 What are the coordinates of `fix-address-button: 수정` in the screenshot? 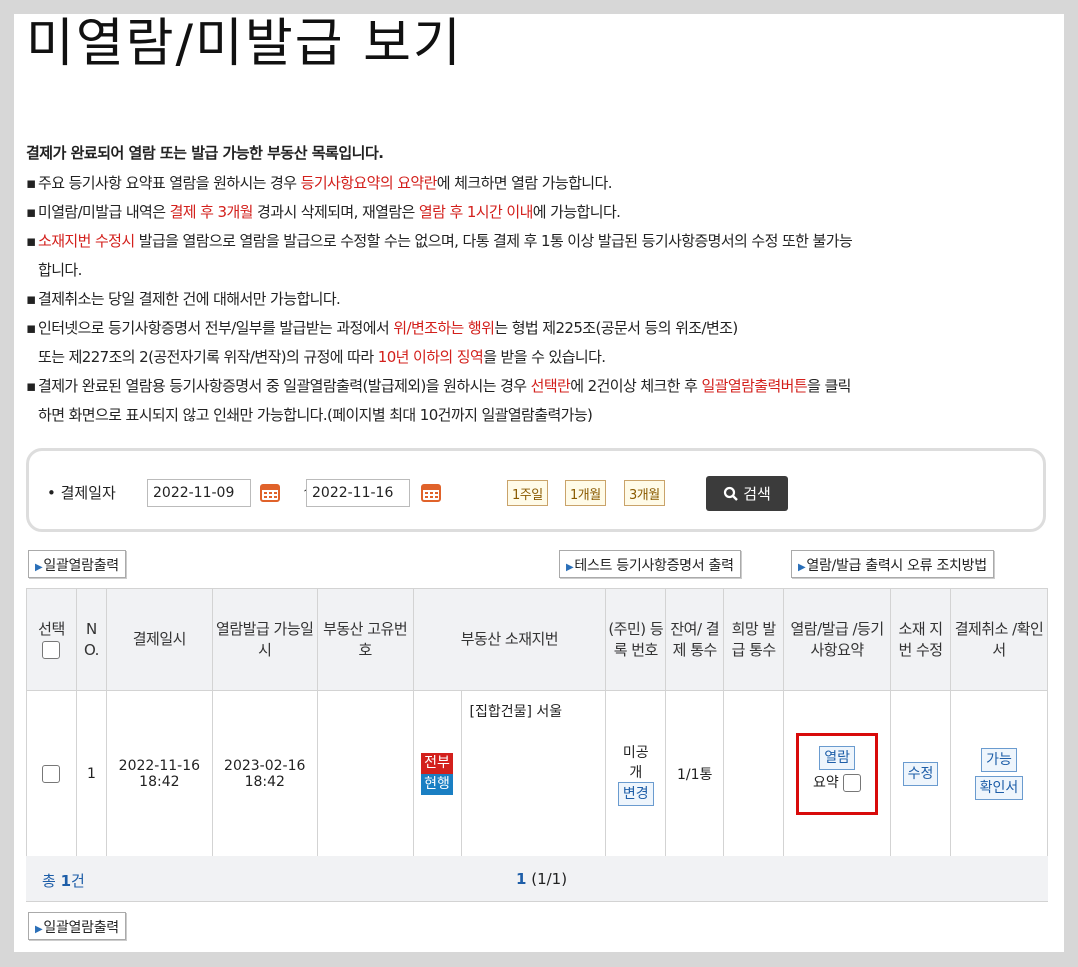 It's located at (920, 773).